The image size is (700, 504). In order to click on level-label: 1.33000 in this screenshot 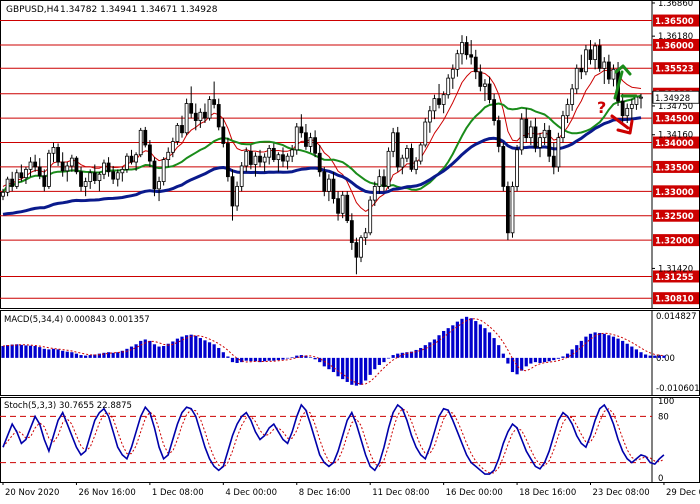, I will do `click(674, 193)`.